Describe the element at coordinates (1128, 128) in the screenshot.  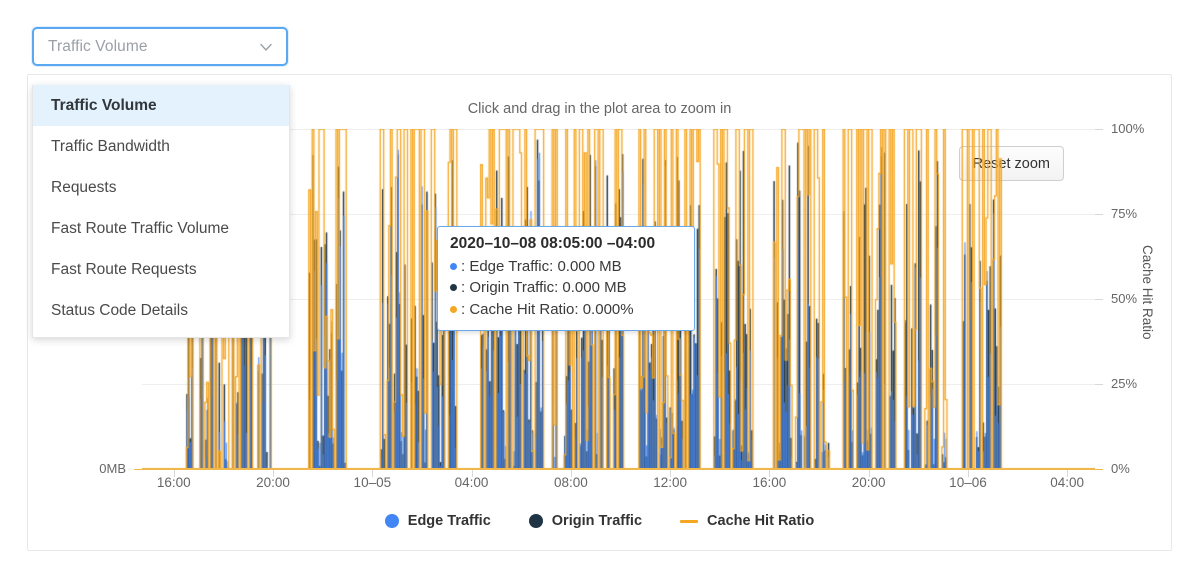
I see `right-axis-tick-label: 100%` at that location.